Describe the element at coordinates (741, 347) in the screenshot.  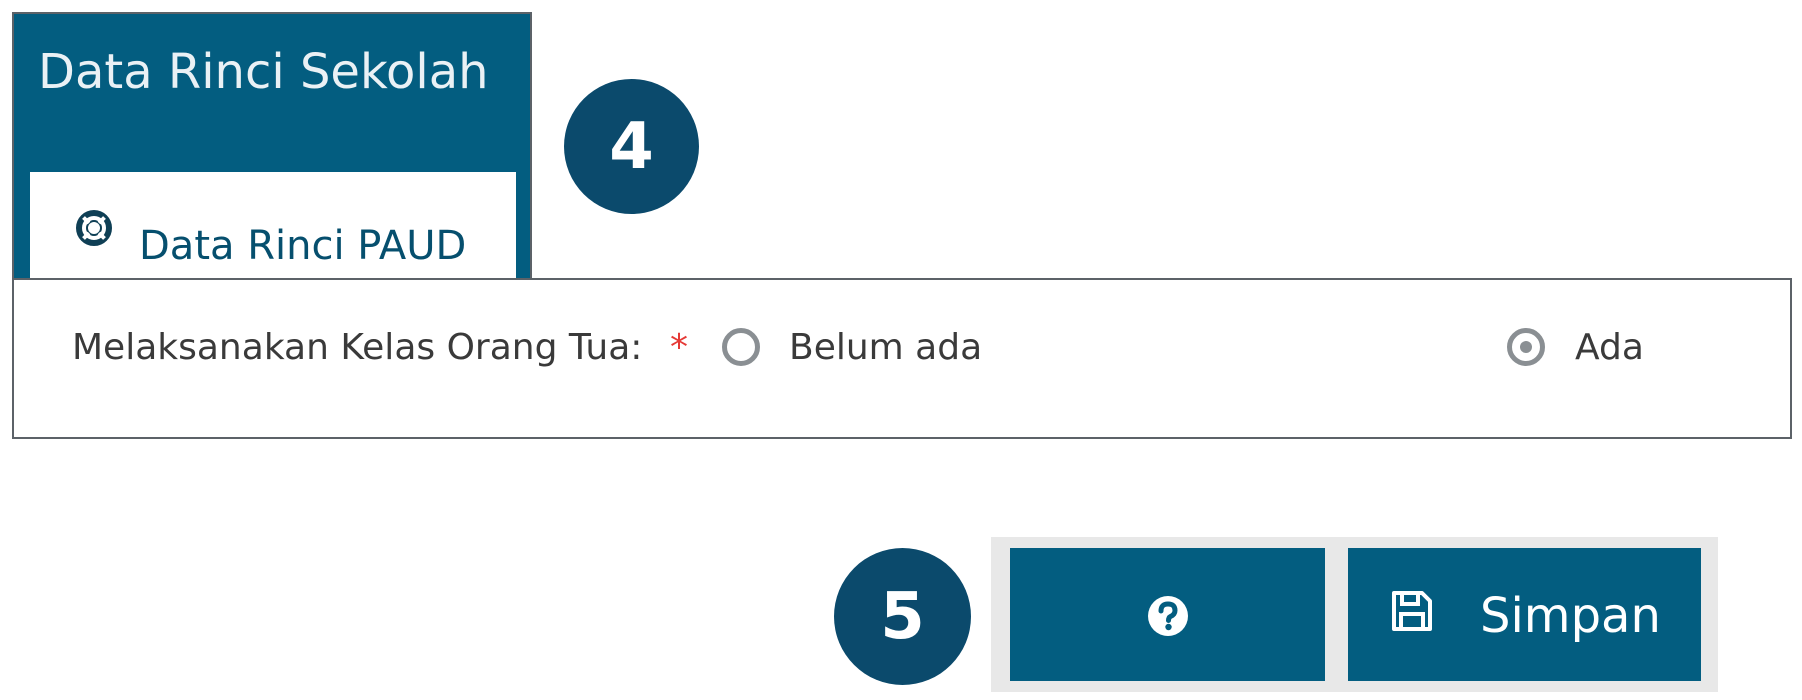
I see `radio-belum-ada` at that location.